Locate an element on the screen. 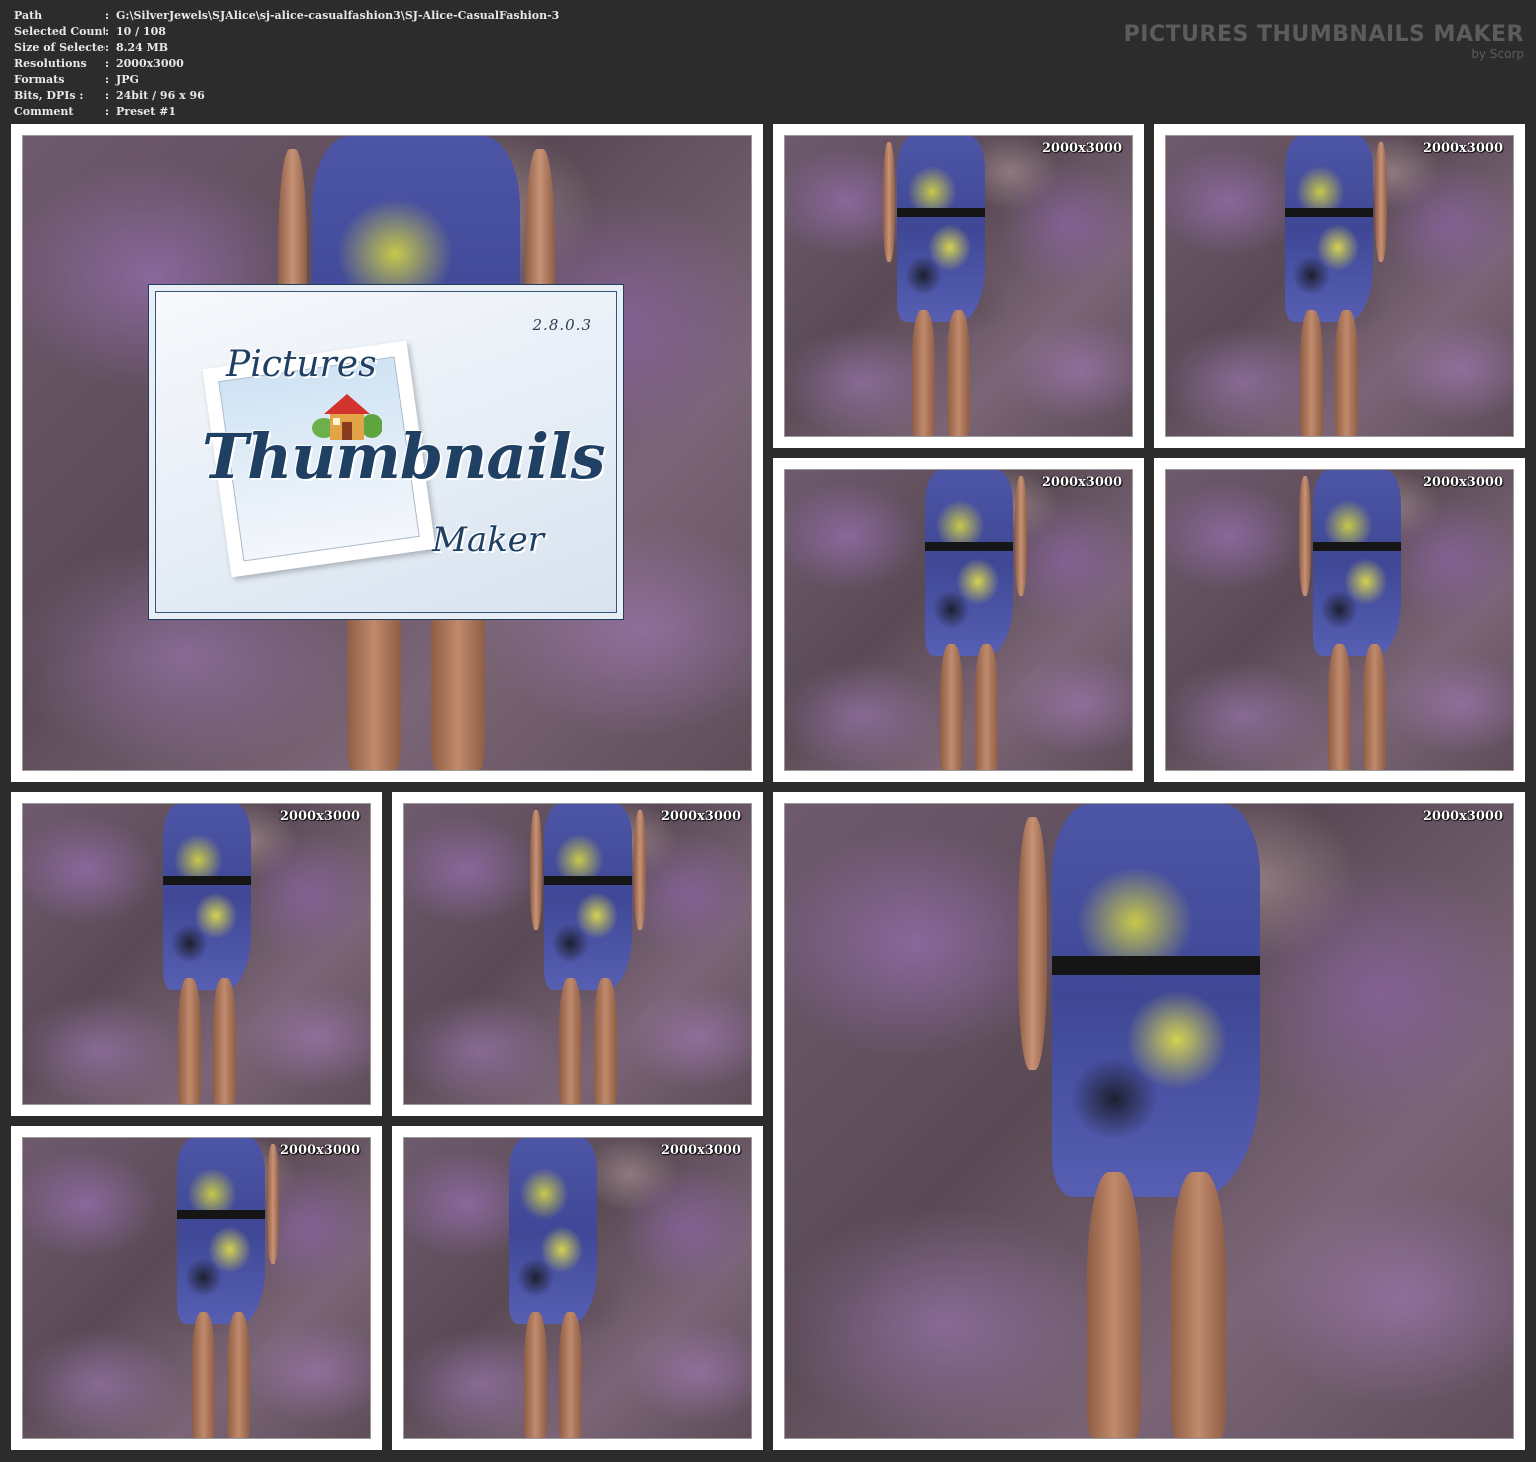  info-value: 24bit / 96 x 96 is located at coordinates (160, 95).